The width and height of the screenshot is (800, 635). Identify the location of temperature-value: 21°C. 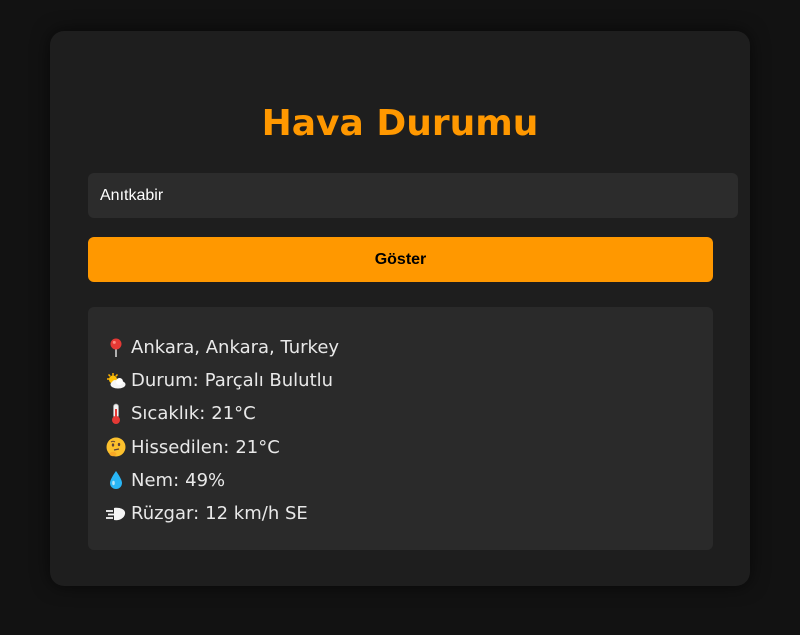
(233, 414).